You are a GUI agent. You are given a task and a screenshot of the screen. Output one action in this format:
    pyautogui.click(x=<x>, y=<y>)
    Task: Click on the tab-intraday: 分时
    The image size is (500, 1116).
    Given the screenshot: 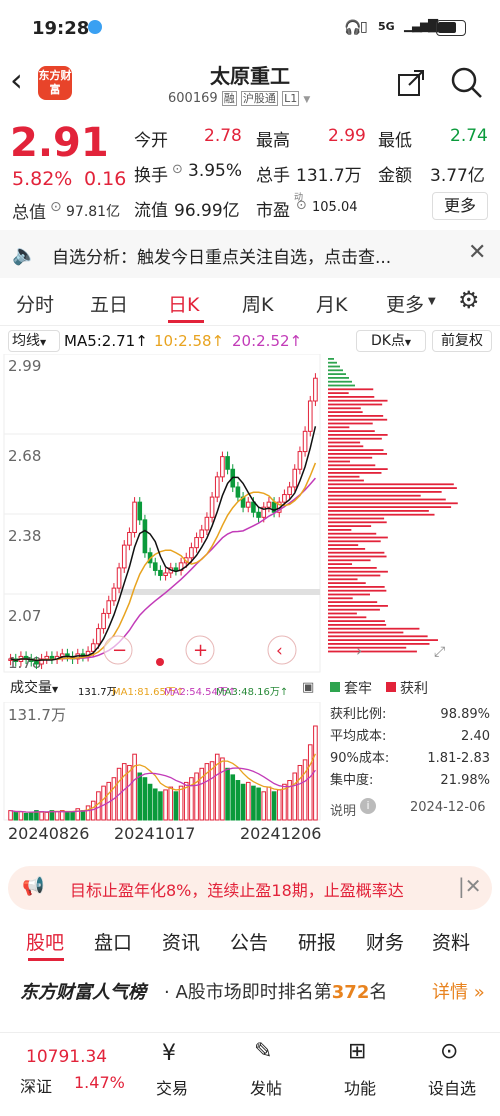 What is the action you would take?
    pyautogui.click(x=35, y=303)
    